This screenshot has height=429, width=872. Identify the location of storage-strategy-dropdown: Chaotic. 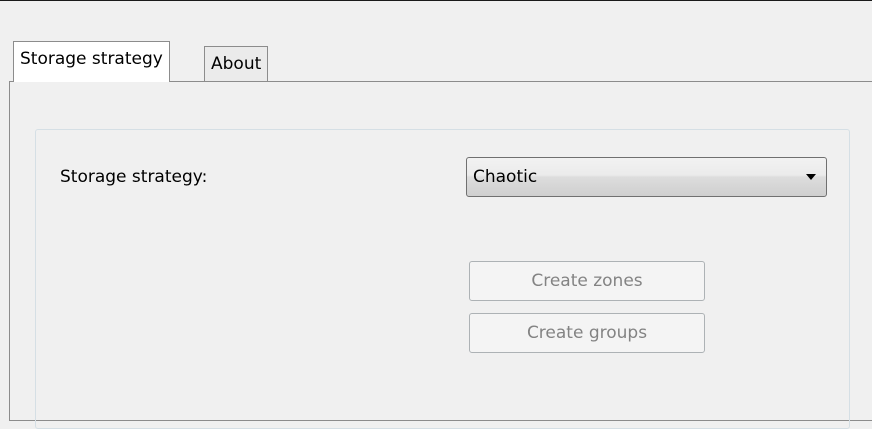
(646, 177).